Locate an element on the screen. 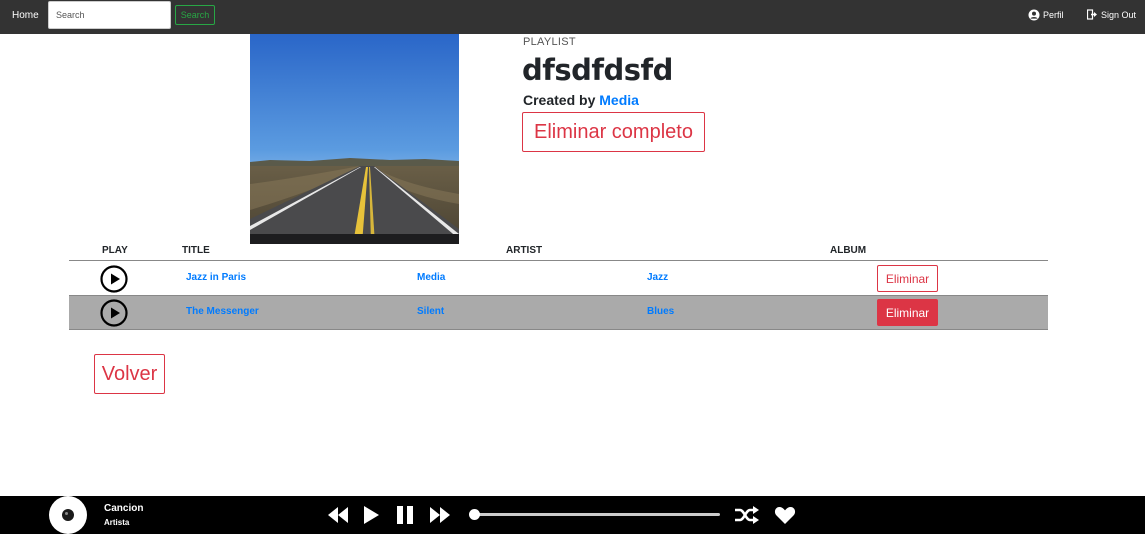  music-player-bar: Cancion Artista is located at coordinates (572, 515).